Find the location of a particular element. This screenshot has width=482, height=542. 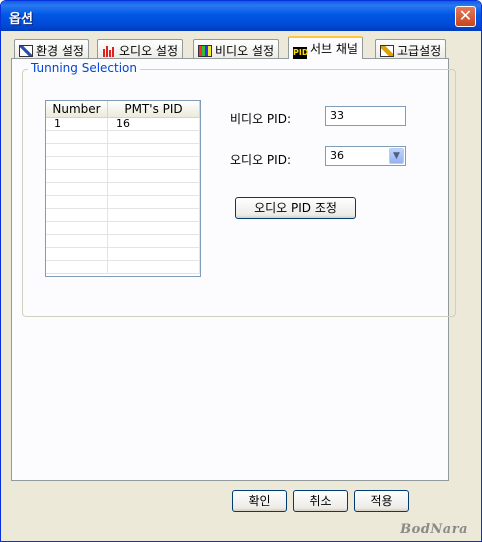

close-button: ✕ is located at coordinates (465, 16).